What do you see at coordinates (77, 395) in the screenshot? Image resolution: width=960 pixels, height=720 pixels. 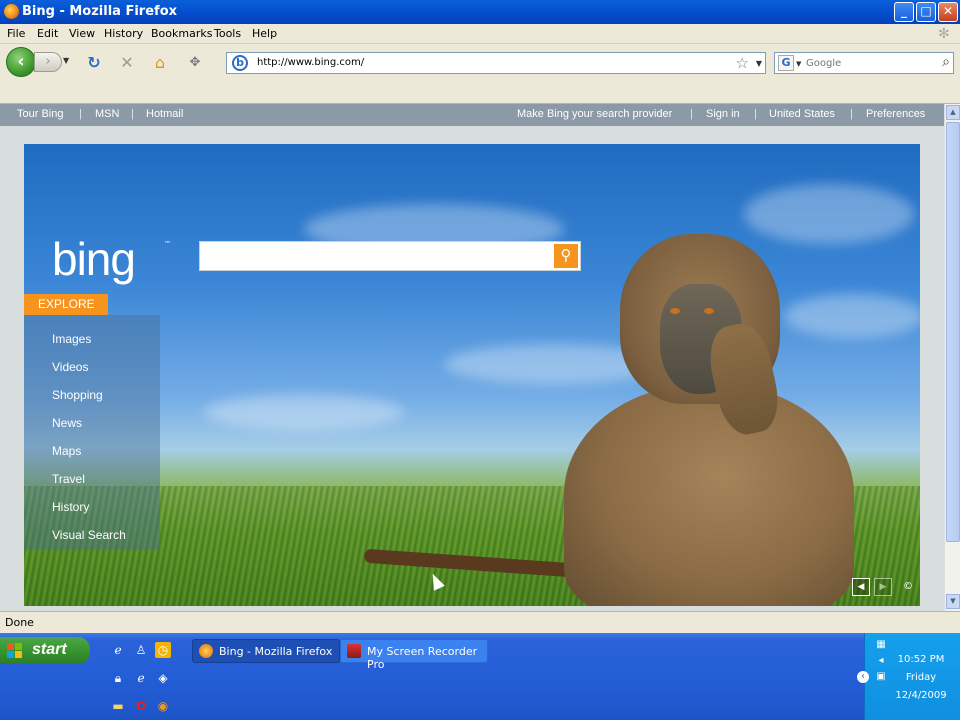 I see `explore-item-shopping: Shopping` at bounding box center [77, 395].